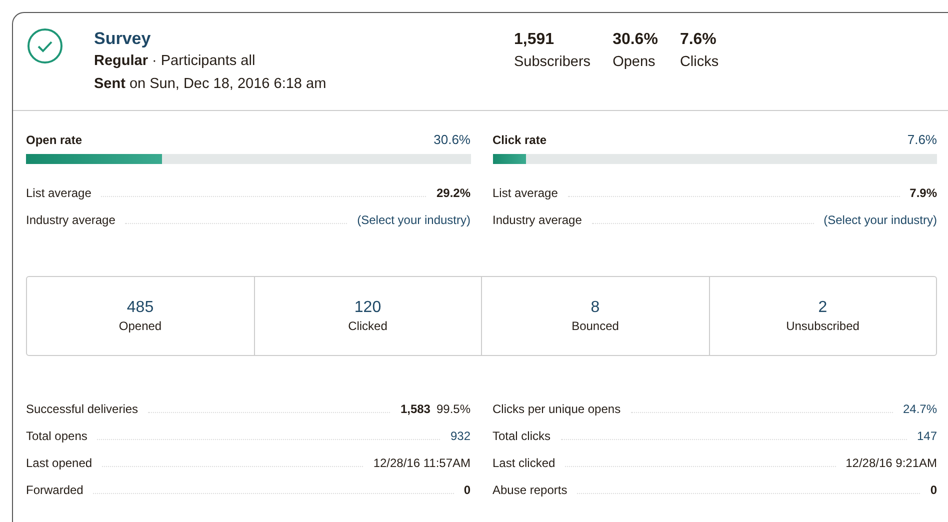 Image resolution: width=948 pixels, height=522 pixels. I want to click on summary-value: 7.6%, so click(699, 40).